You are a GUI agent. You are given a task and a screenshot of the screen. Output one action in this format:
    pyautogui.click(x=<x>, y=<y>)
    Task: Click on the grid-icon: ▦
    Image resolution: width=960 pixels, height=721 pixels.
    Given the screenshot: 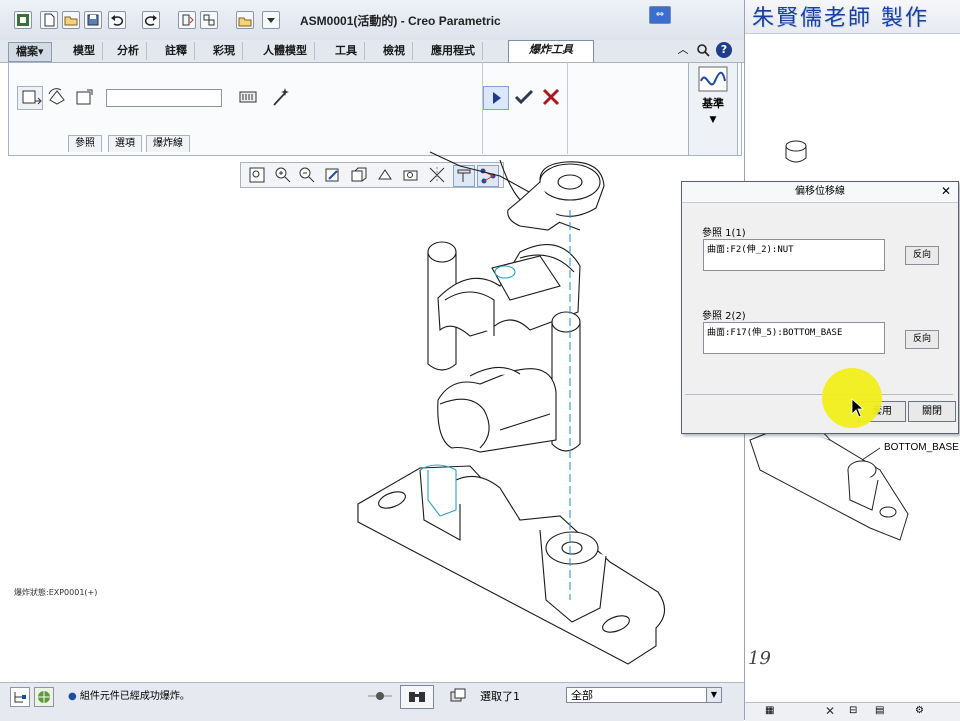 What is the action you would take?
    pyautogui.click(x=769, y=710)
    